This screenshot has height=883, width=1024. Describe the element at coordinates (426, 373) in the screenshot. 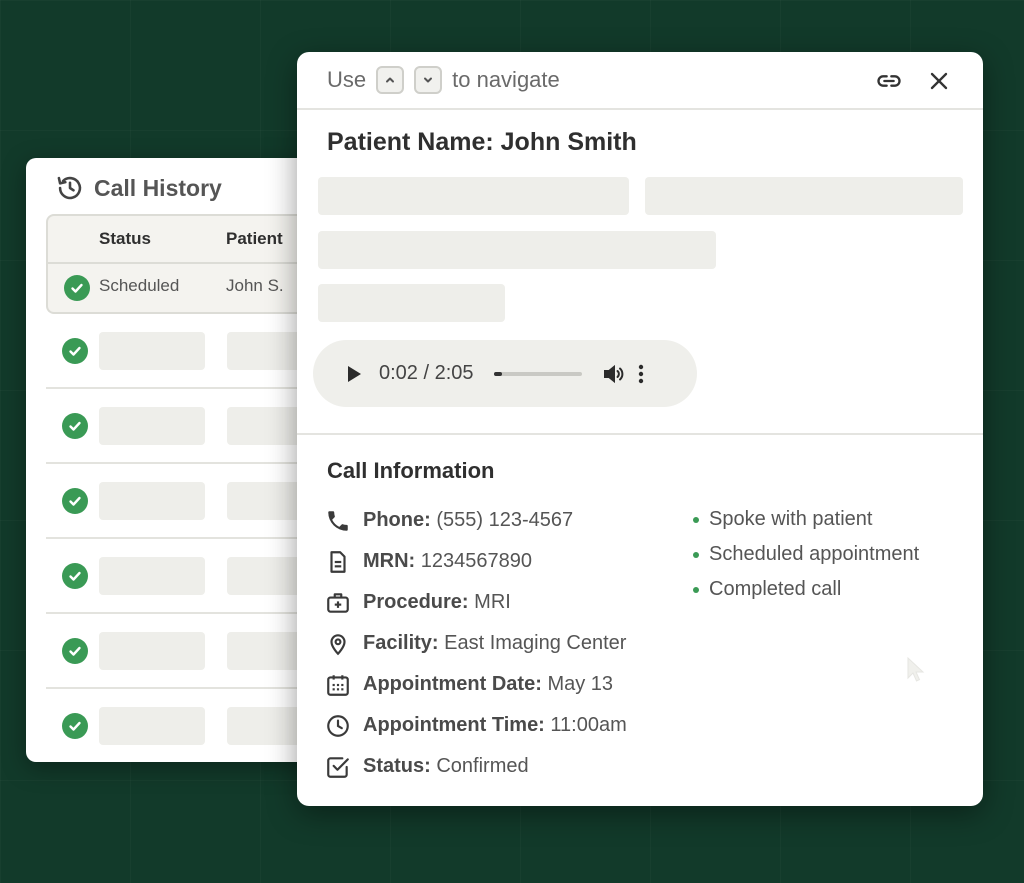

I see `audio-time: 0:02 / 2:05` at that location.